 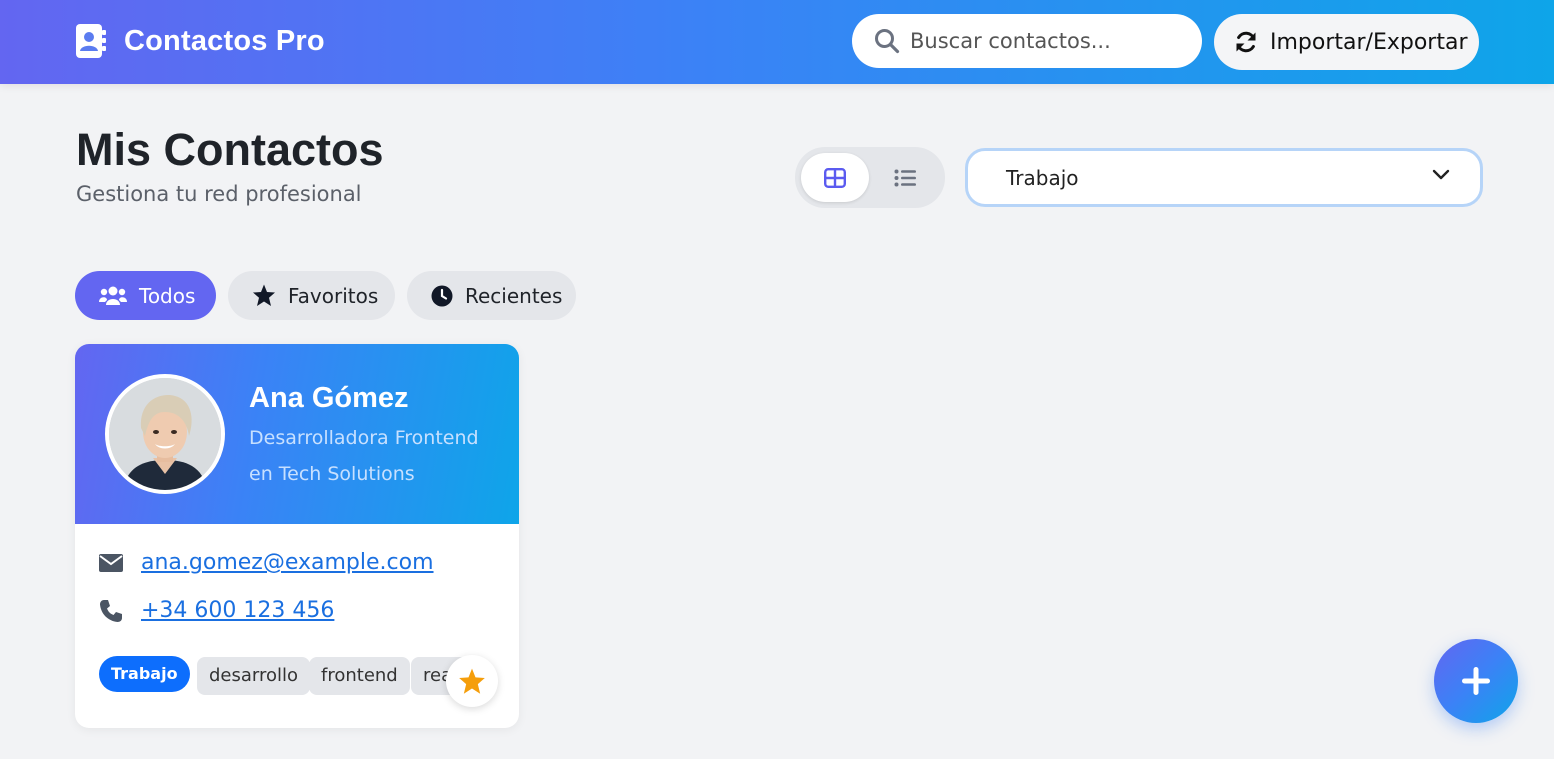 I want to click on search-icon, so click(x=887, y=41).